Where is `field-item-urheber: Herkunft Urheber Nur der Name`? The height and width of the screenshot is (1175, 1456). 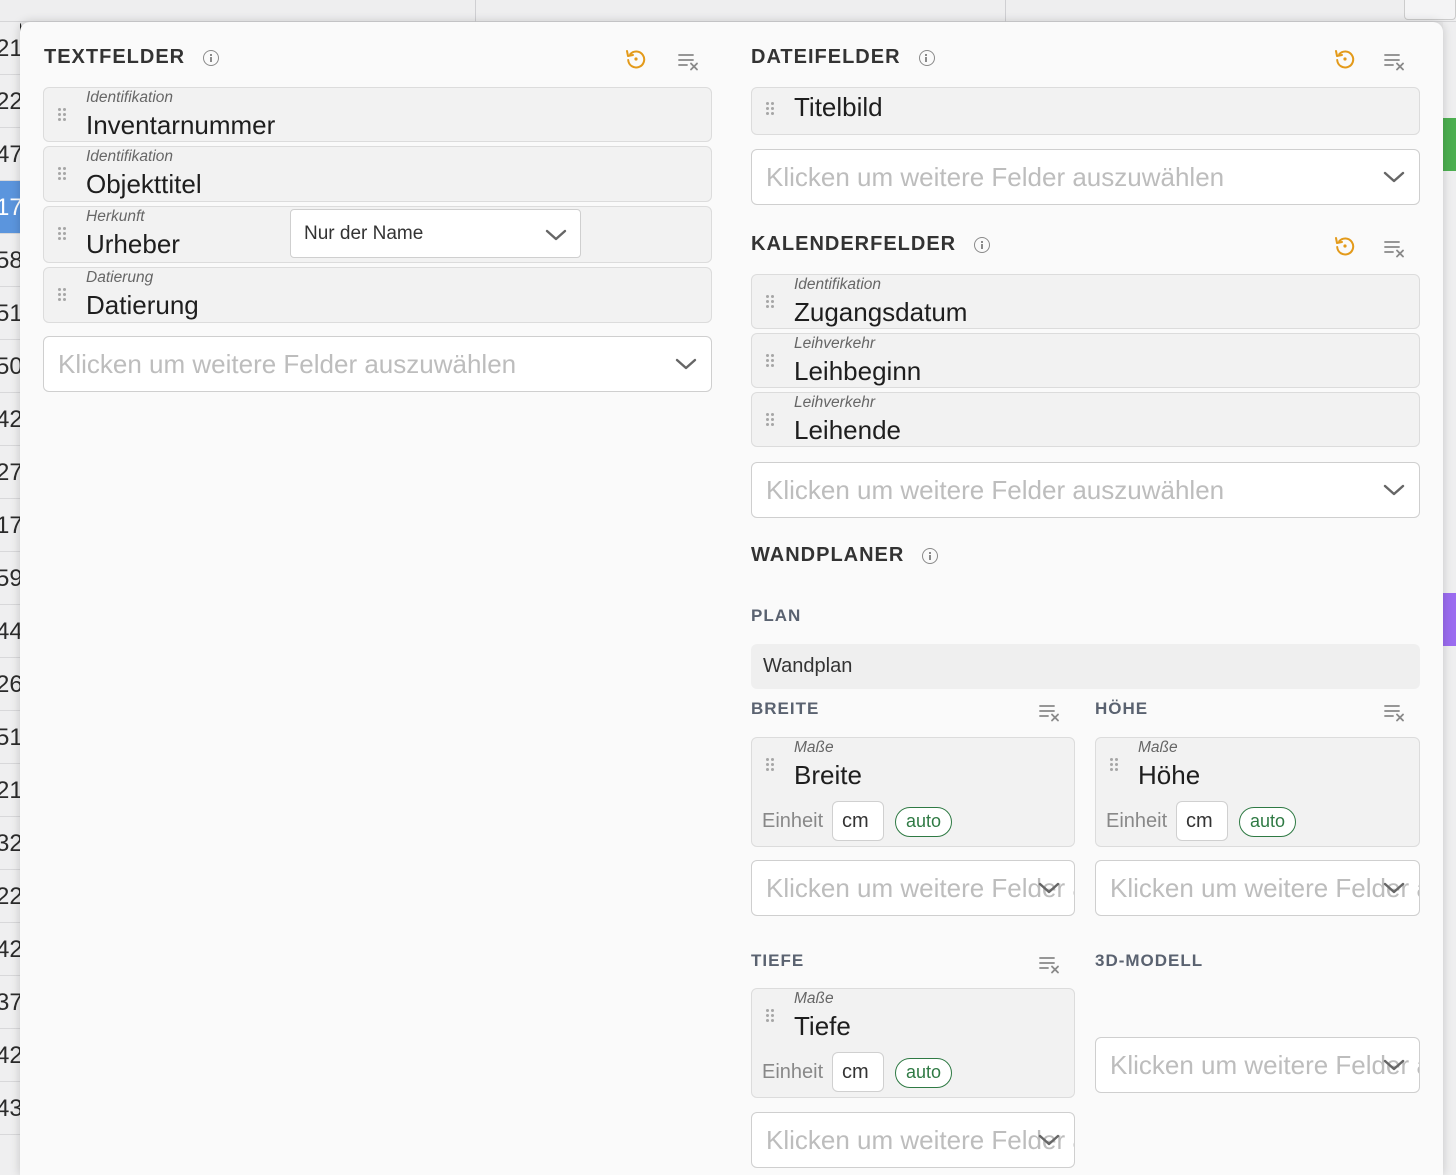
field-item-urheber: Herkunft Urheber Nur der Name is located at coordinates (377, 234).